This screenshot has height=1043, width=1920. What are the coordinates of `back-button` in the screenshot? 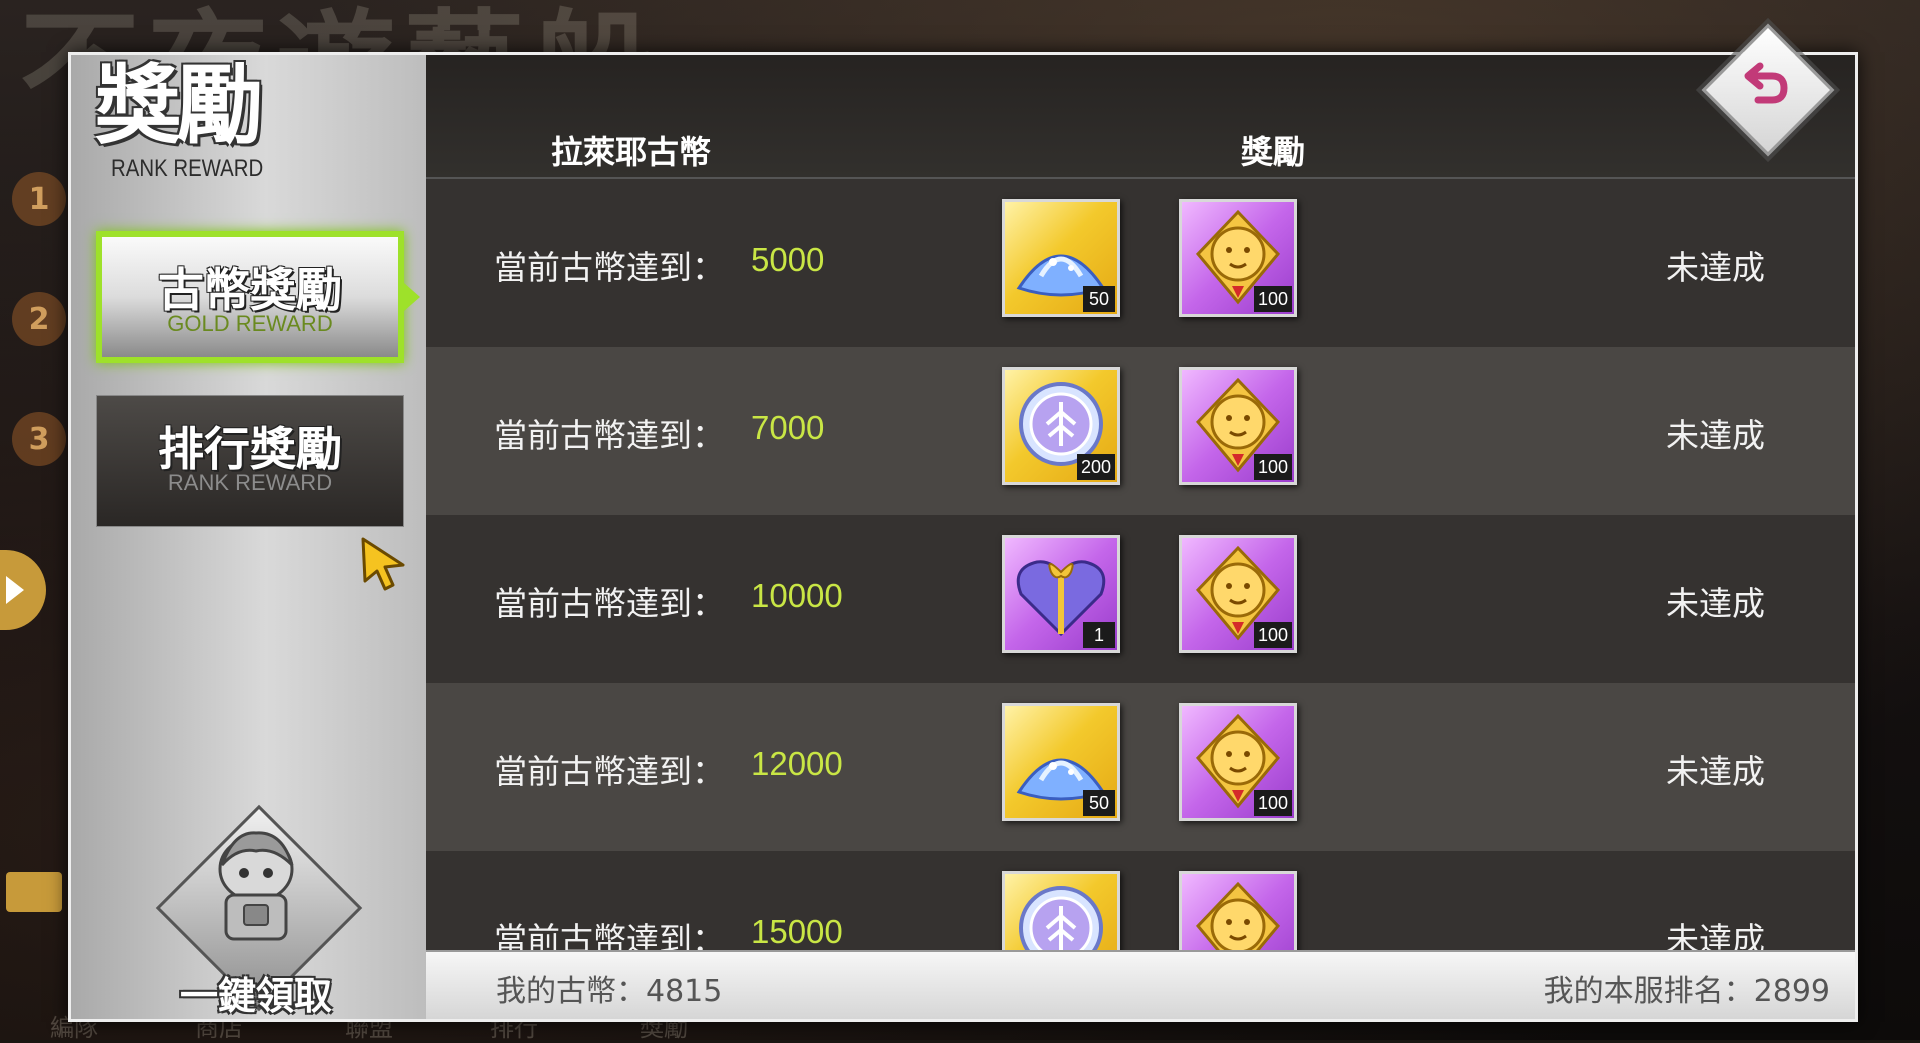 It's located at (1767, 89).